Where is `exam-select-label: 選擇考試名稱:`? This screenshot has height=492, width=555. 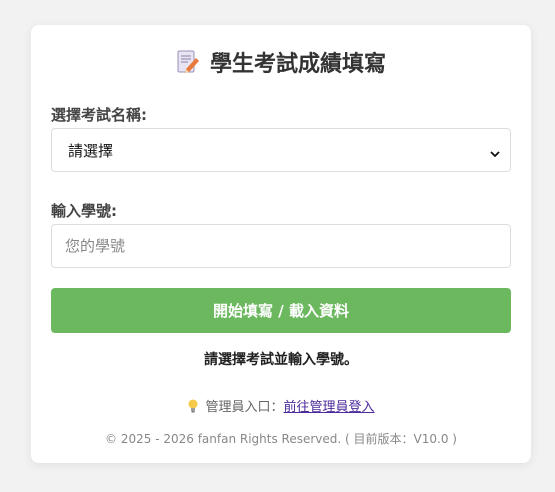
exam-select-label: 選擇考試名稱: is located at coordinates (99, 115).